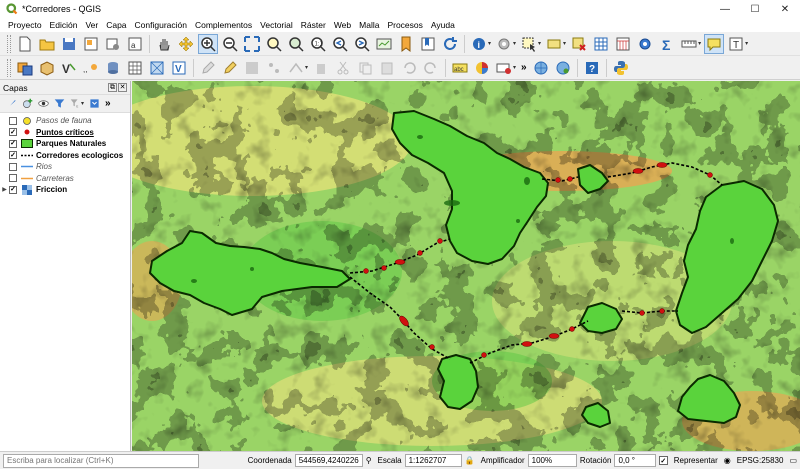 The image size is (800, 469). I want to click on crs-label: EPSG:25830, so click(760, 460).